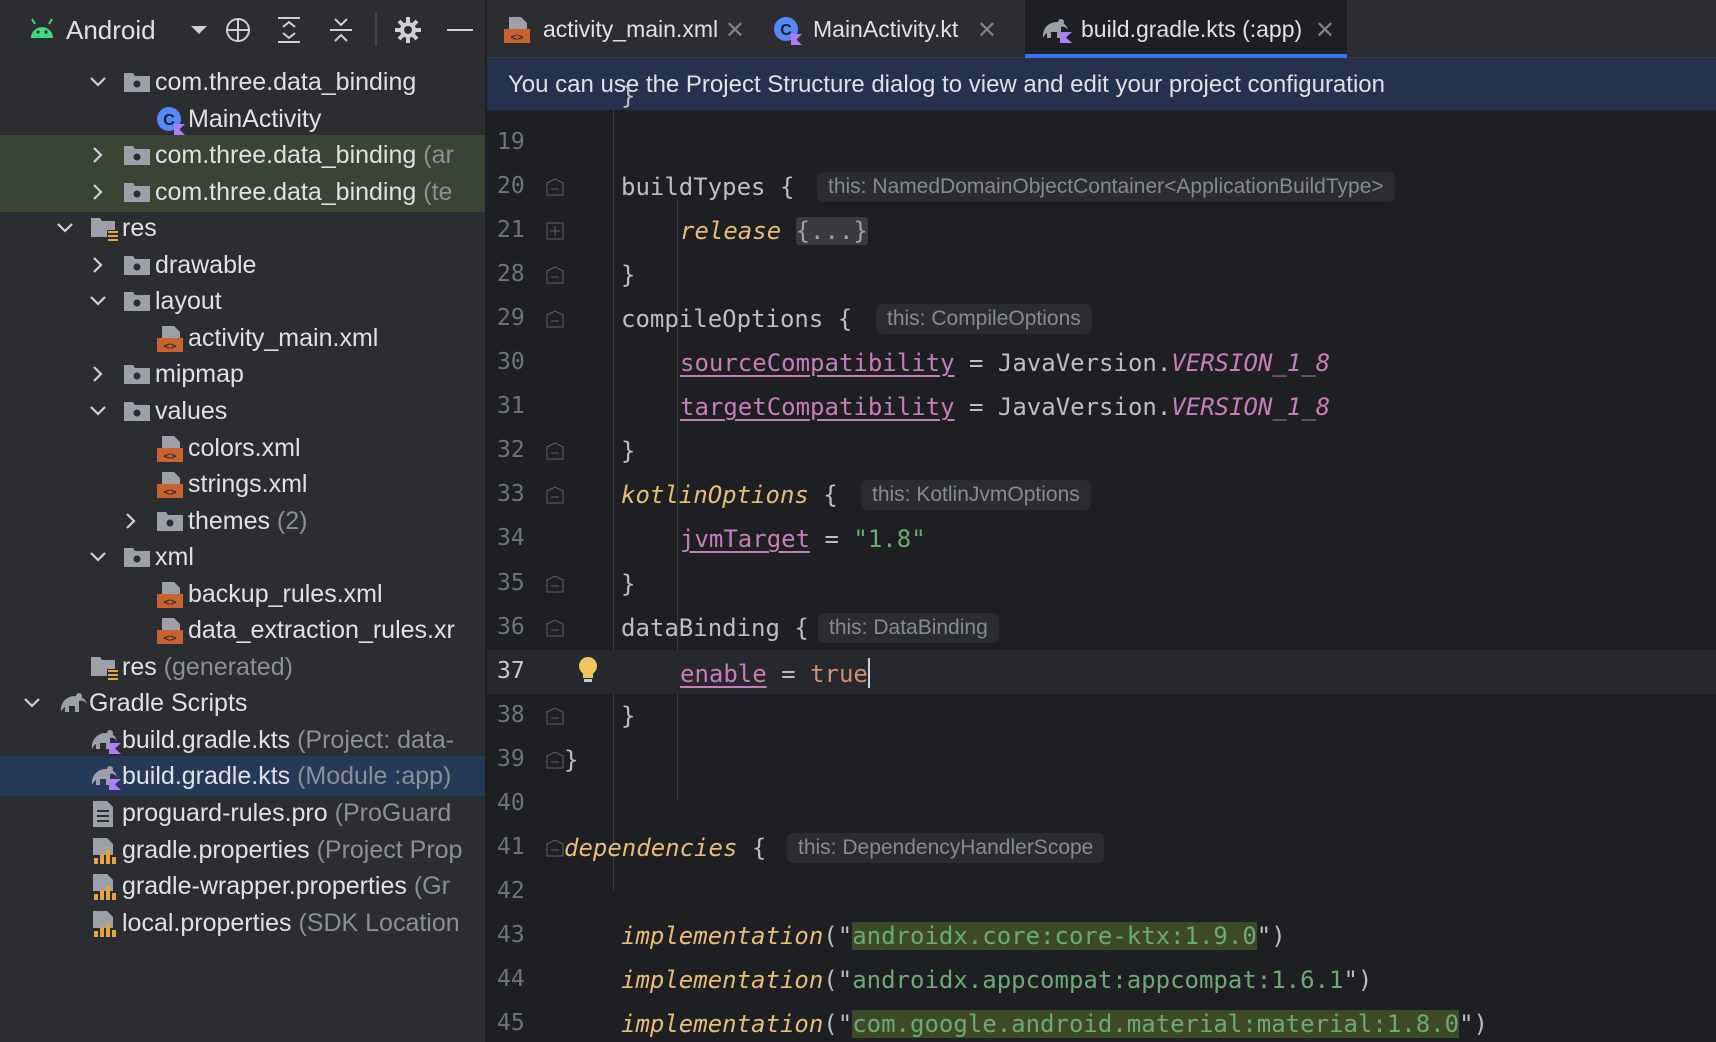 The image size is (1716, 1042). Describe the element at coordinates (1101, 760) in the screenshot. I see `code-line: 39}` at that location.